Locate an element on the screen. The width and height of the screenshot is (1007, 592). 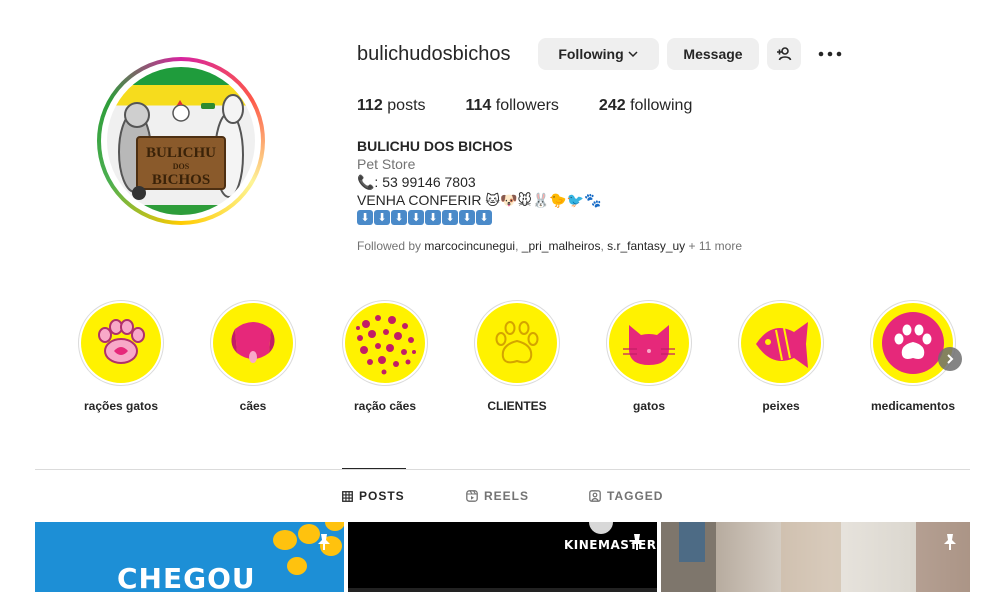
tab-reels: REELS is located at coordinates (497, 496).